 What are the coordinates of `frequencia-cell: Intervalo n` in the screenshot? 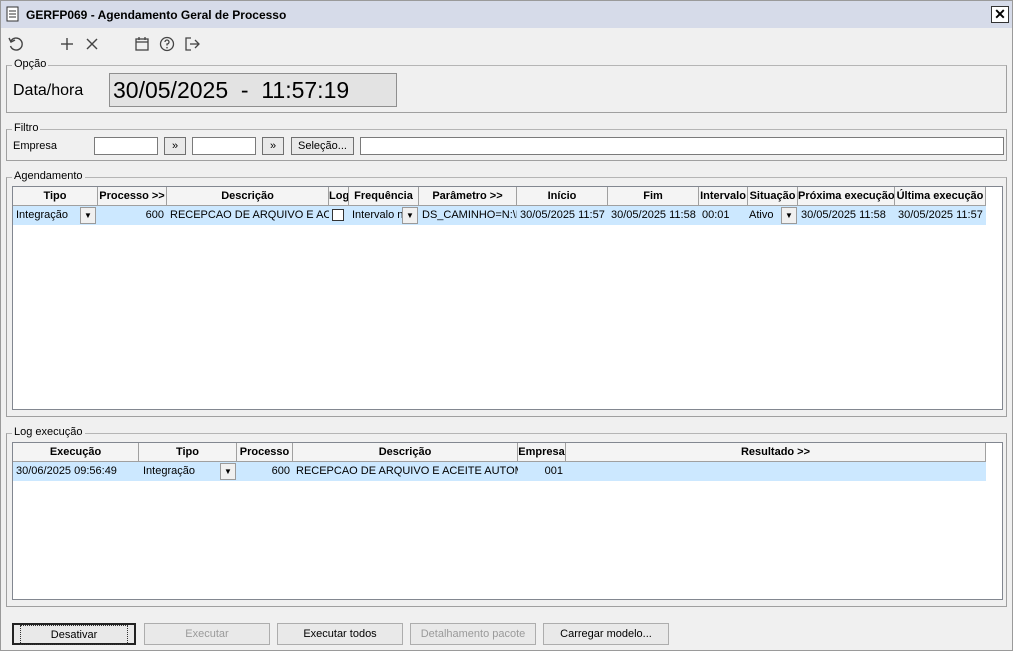 It's located at (377, 215).